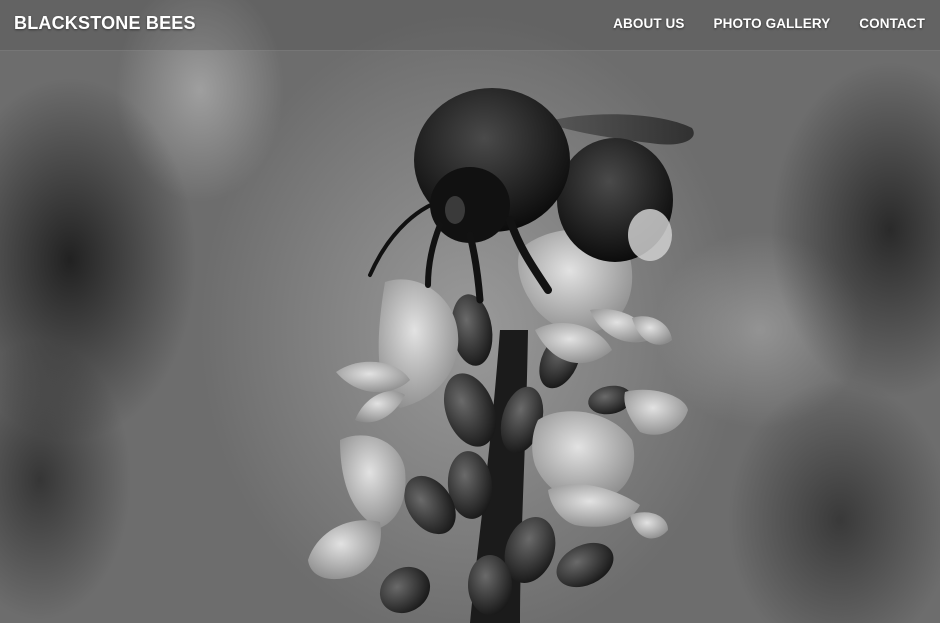  Describe the element at coordinates (892, 23) in the screenshot. I see `nav-item-contact: CONTACT` at that location.